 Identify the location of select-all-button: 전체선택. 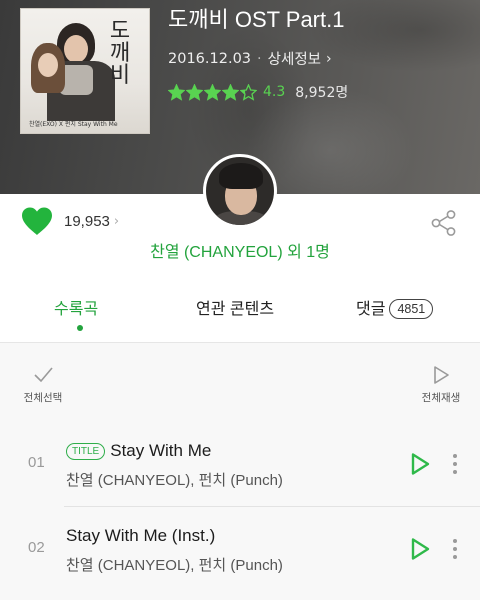
(43, 385).